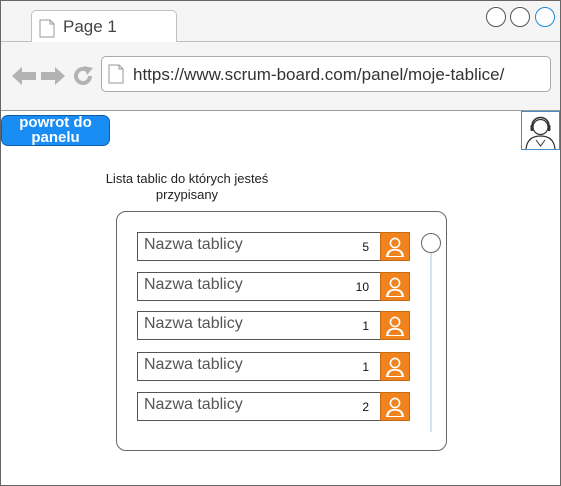 Image resolution: width=561 pixels, height=486 pixels. I want to click on board-member-count: 2, so click(365, 407).